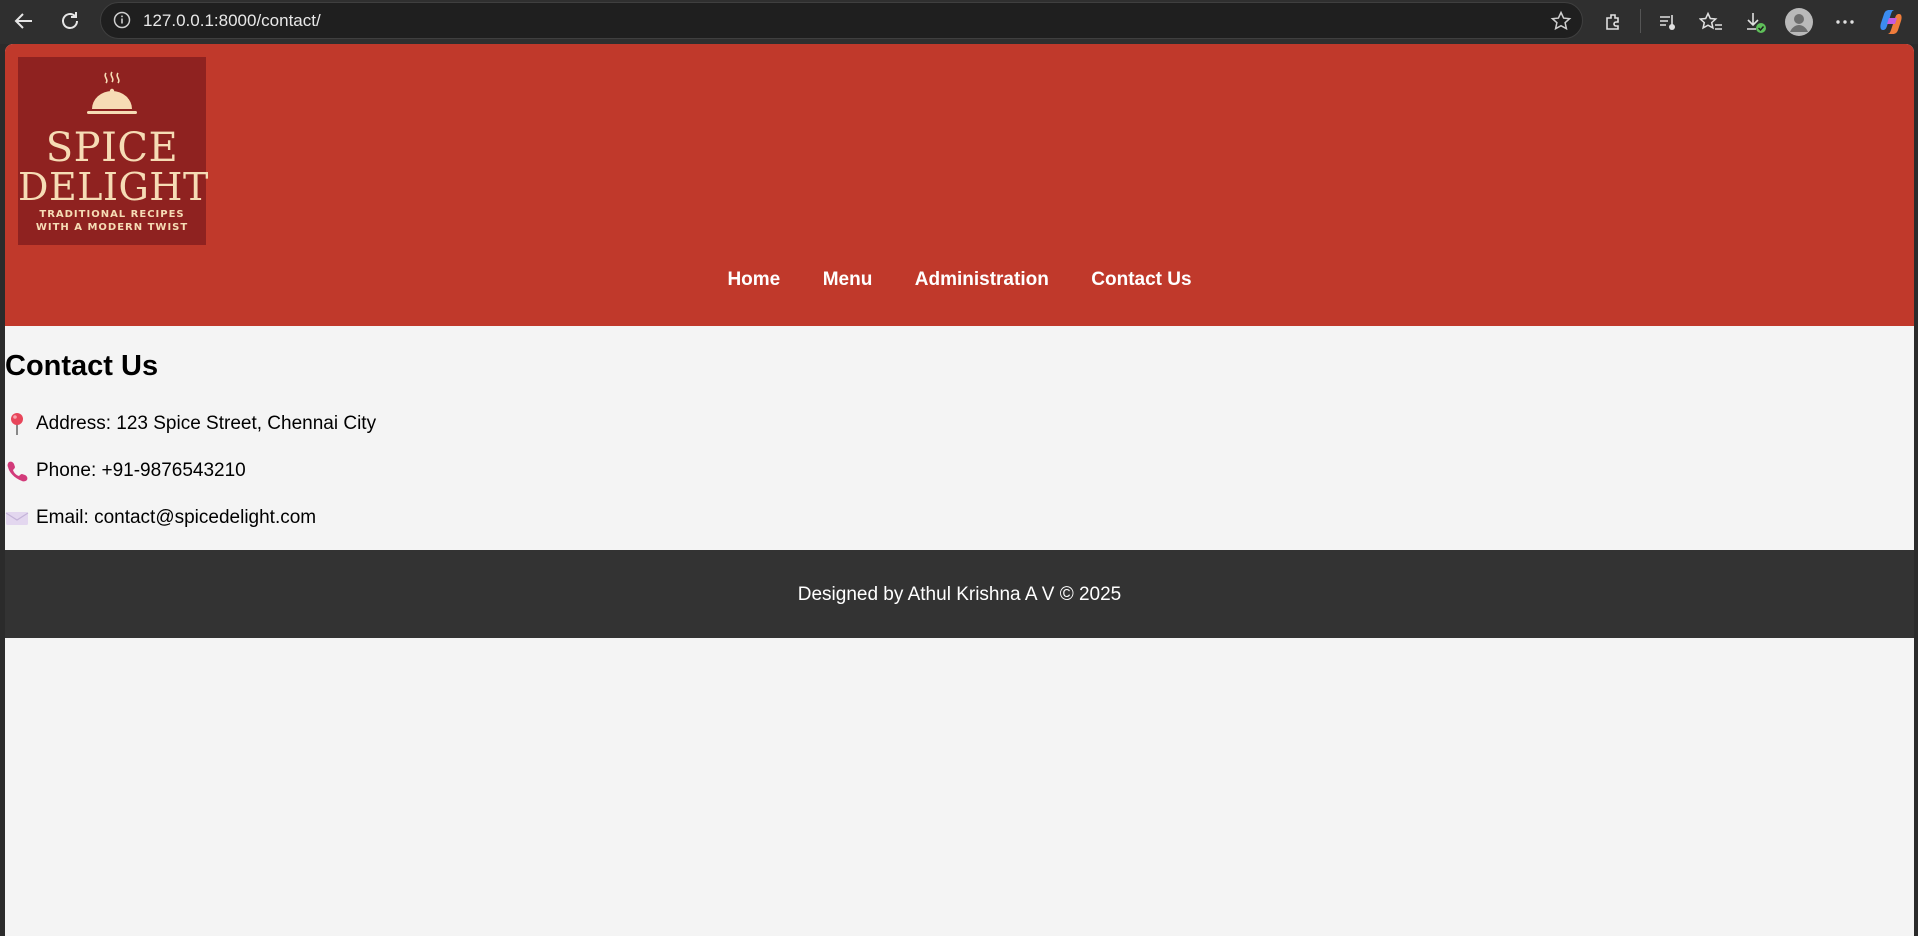 This screenshot has width=1918, height=936. I want to click on site-footer: Designed by Athul Krishna A V © 2025, so click(959, 594).